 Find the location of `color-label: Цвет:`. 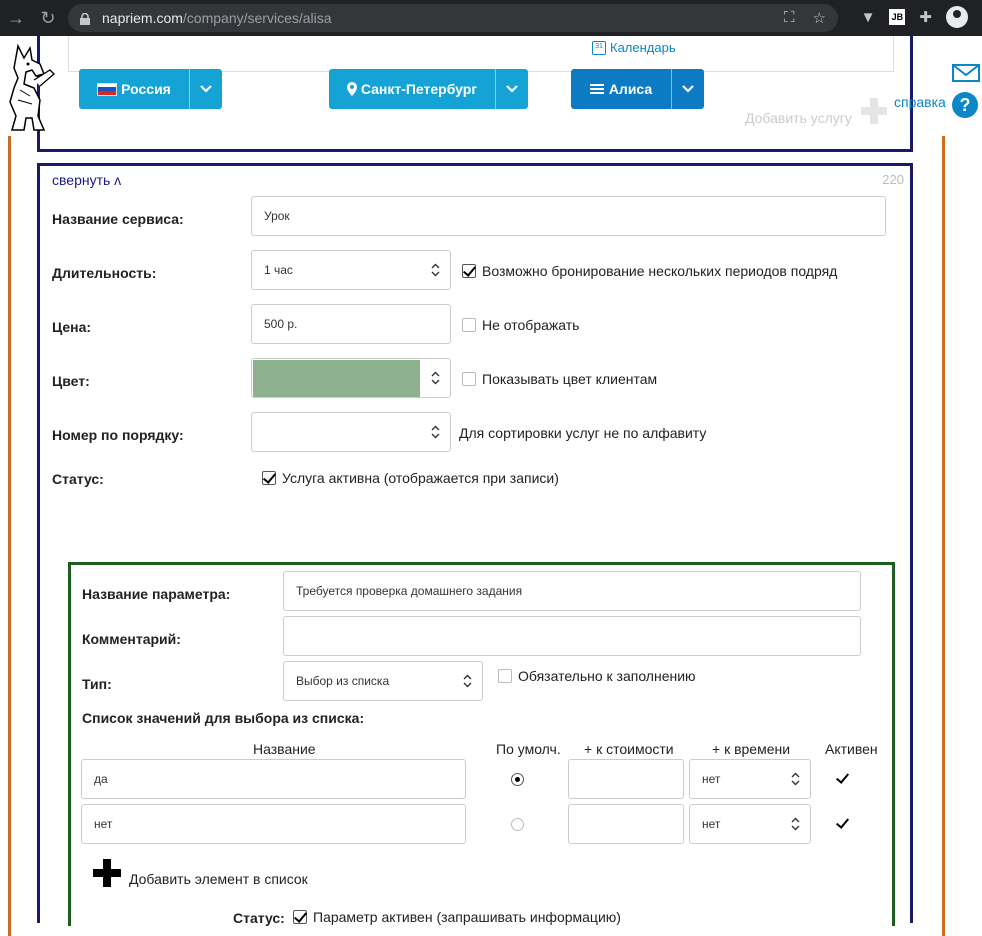

color-label: Цвет: is located at coordinates (71, 381).